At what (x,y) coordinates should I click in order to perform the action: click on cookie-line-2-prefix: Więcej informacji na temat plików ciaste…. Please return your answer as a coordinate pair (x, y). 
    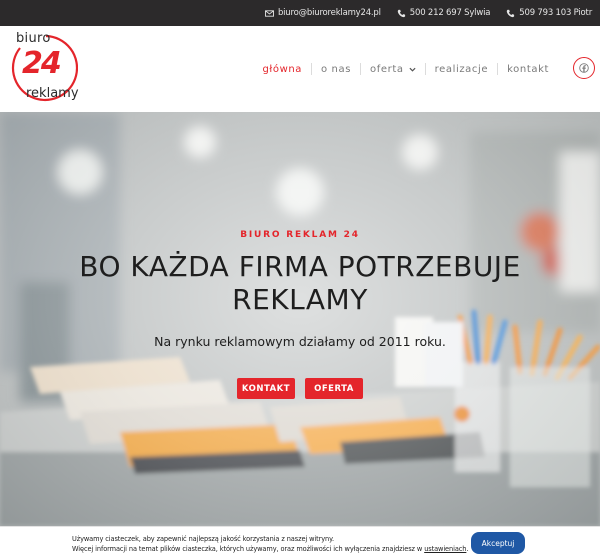
    Looking at the image, I should click on (248, 549).